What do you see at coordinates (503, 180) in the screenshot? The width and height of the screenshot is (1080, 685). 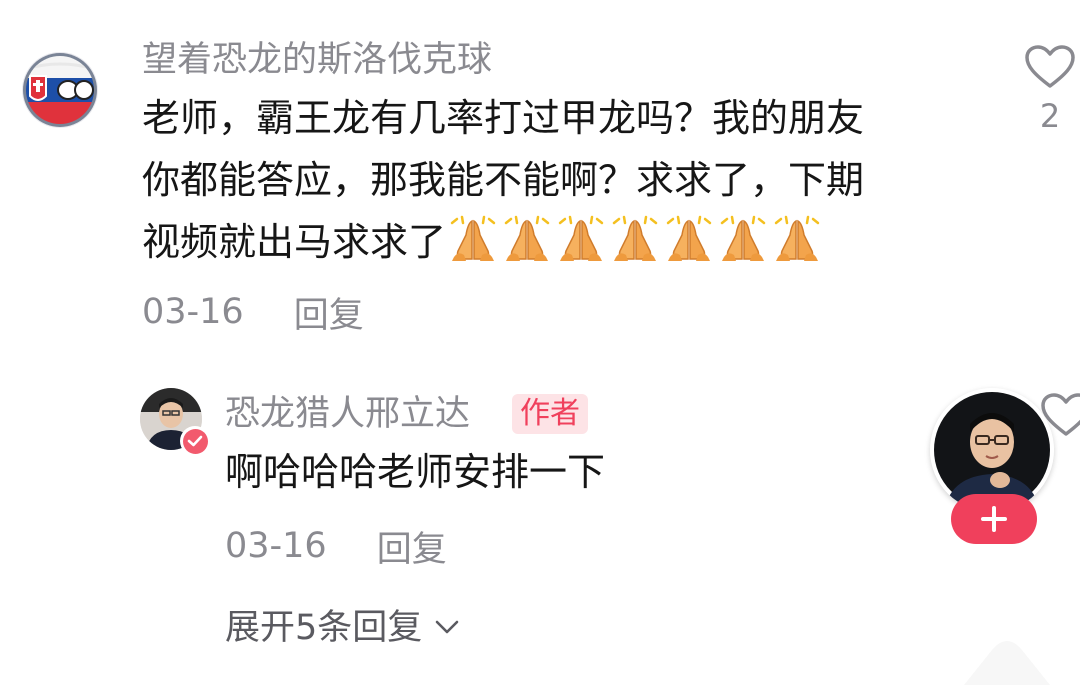 I see `comment-text-line-2: 你都能答应，那我能不能啊？求求了，下期` at bounding box center [503, 180].